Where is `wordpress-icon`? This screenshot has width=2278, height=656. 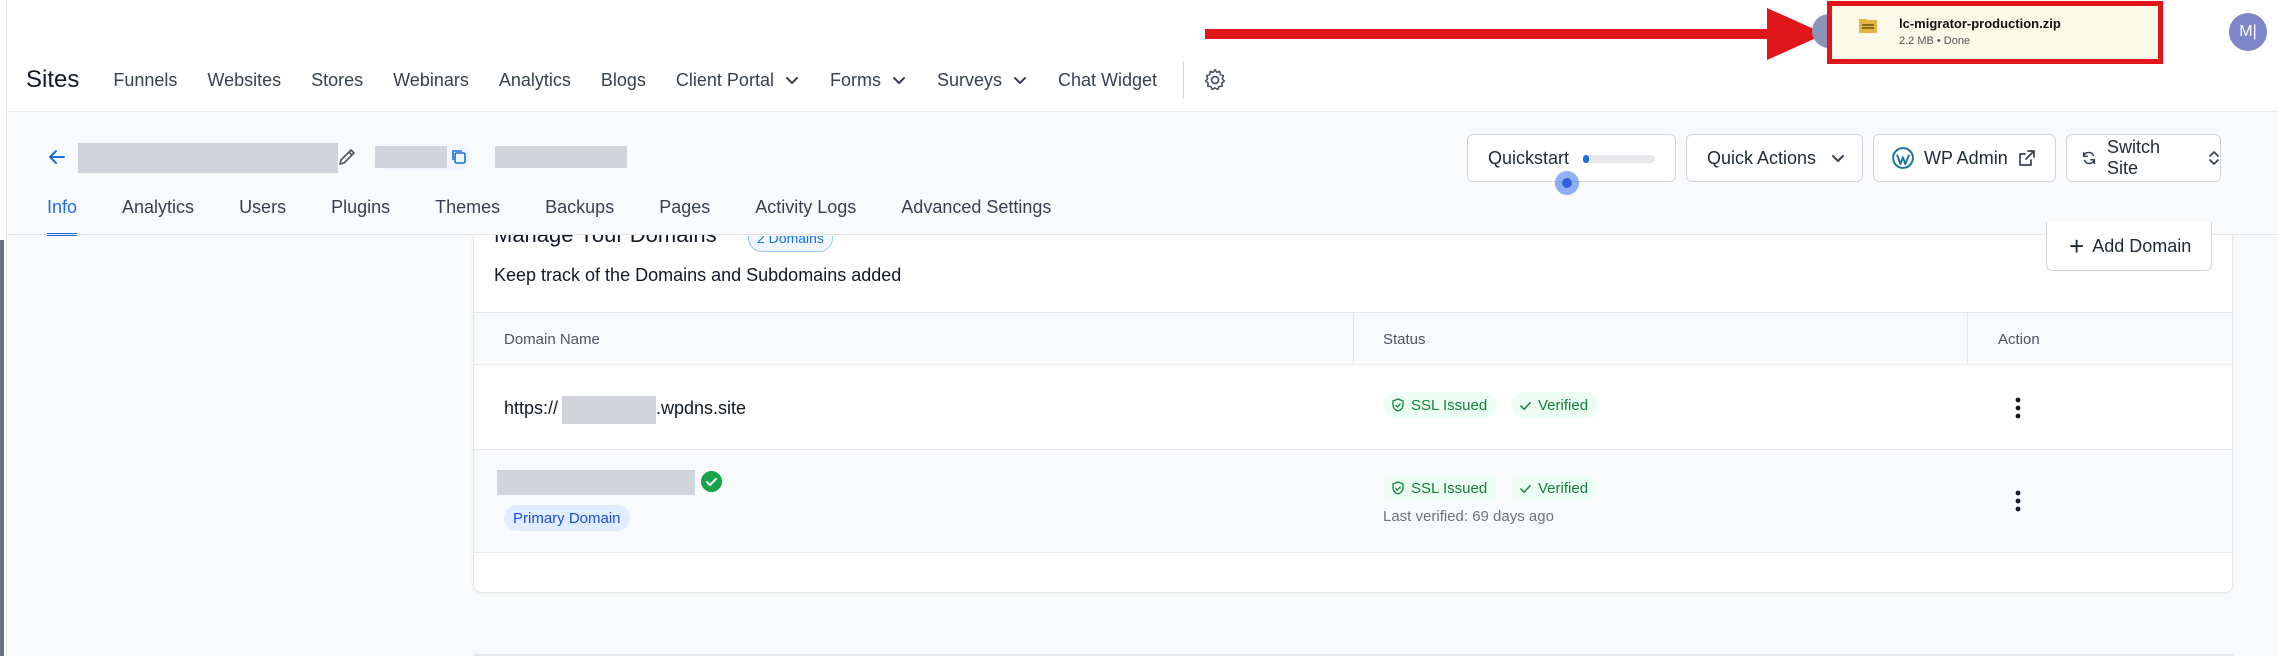
wordpress-icon is located at coordinates (1903, 158).